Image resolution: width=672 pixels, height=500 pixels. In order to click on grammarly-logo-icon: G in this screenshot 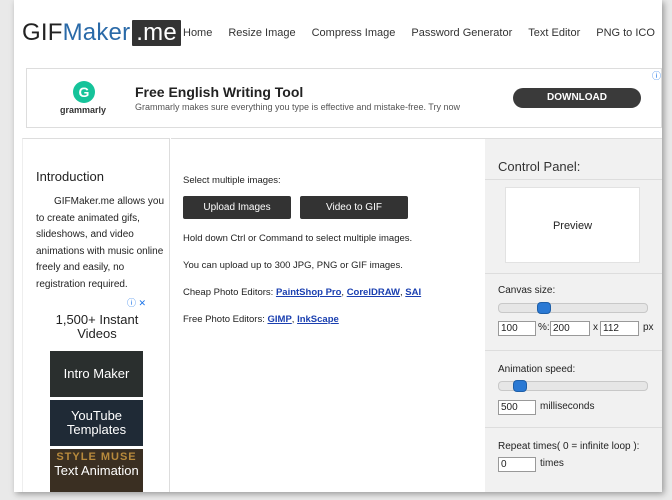, I will do `click(84, 92)`.